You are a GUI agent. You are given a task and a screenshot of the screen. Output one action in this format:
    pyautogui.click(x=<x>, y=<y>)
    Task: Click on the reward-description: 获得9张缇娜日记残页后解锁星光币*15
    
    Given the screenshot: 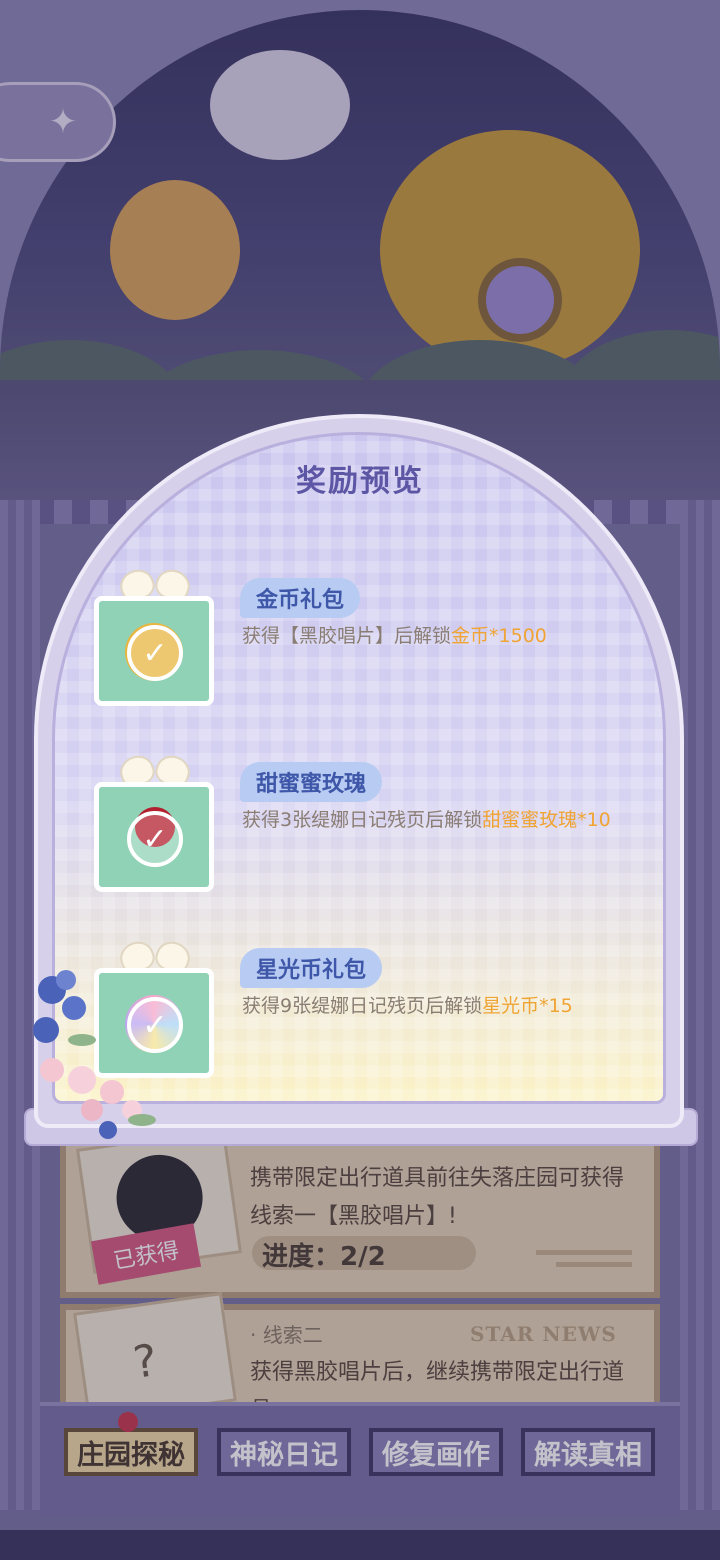 What is the action you would take?
    pyautogui.click(x=438, y=1006)
    